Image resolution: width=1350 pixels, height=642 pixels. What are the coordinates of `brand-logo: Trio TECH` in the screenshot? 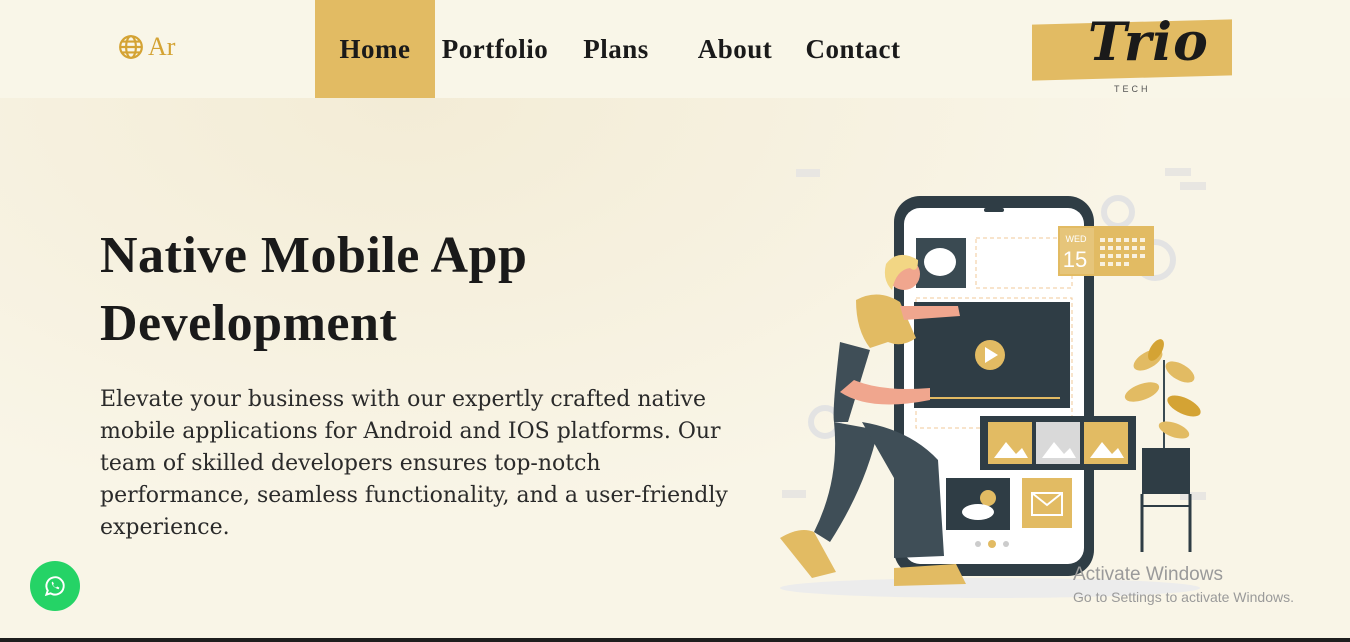 It's located at (1132, 54).